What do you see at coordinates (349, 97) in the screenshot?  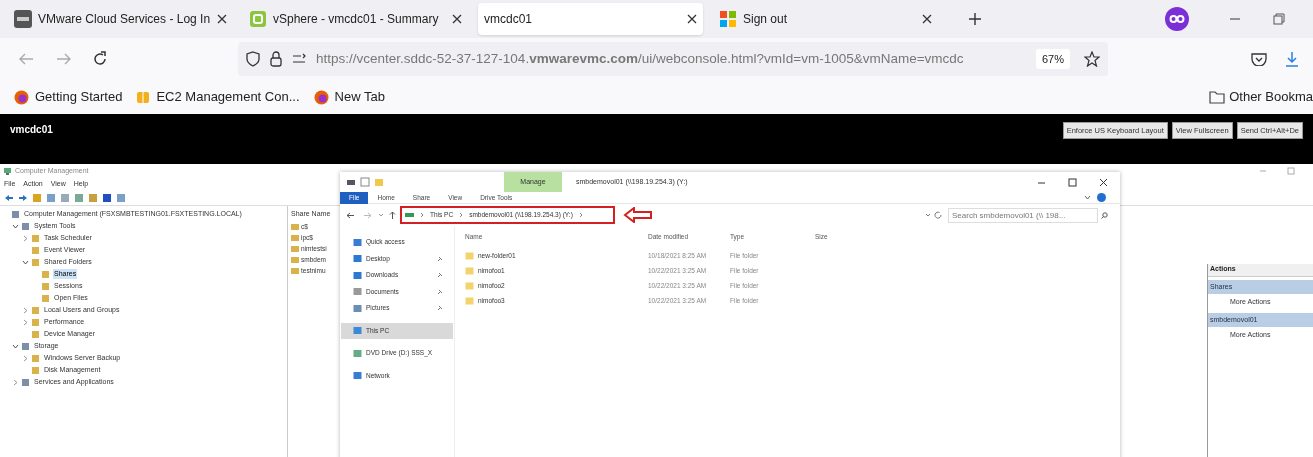 I see `bookmark: New Tab` at bounding box center [349, 97].